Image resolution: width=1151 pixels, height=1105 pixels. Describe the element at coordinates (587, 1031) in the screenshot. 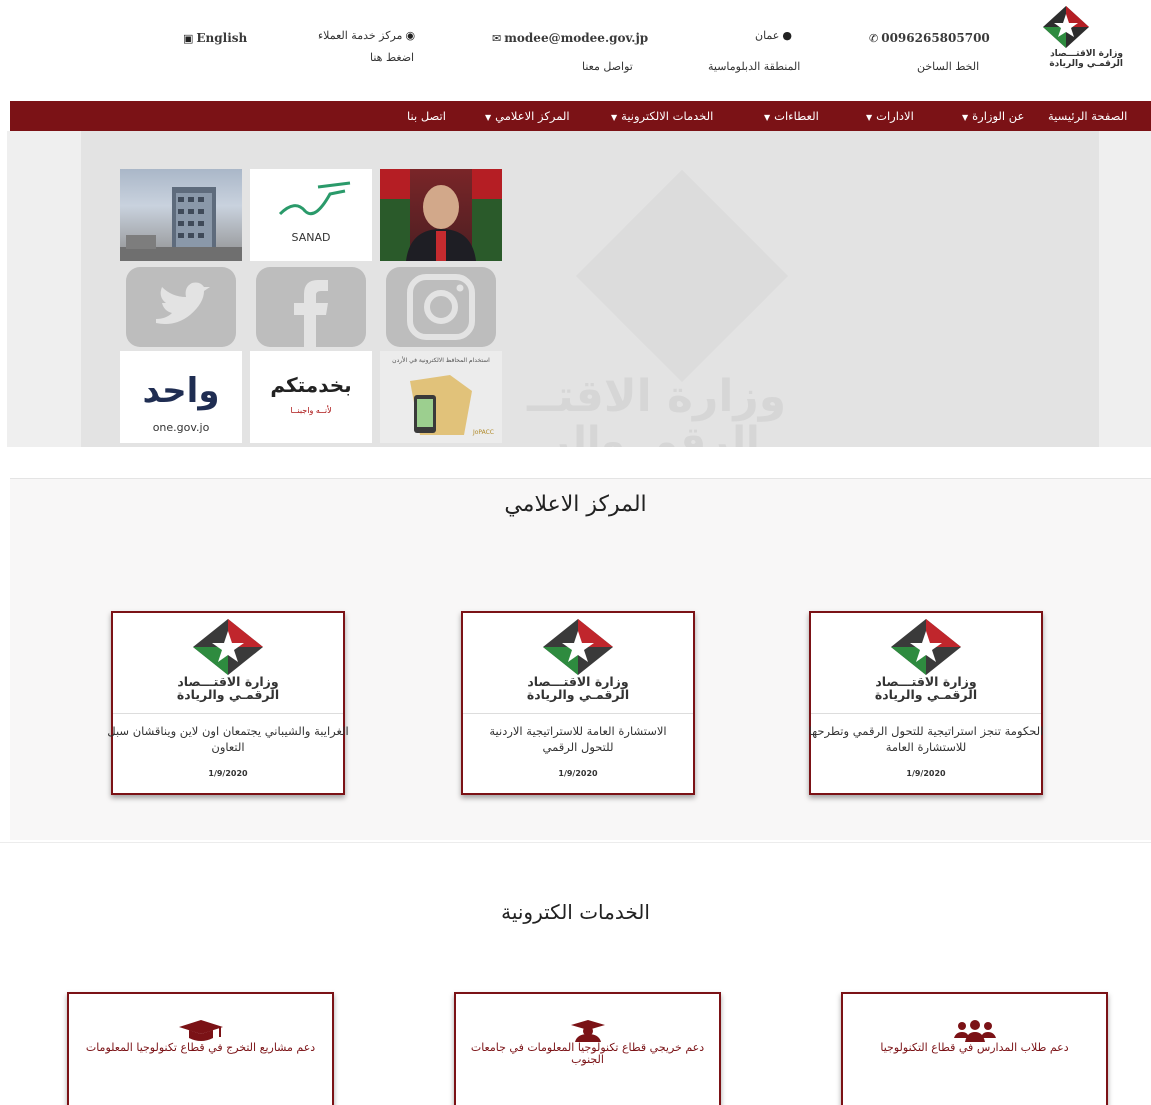

I see `graduate-user-icon` at that location.